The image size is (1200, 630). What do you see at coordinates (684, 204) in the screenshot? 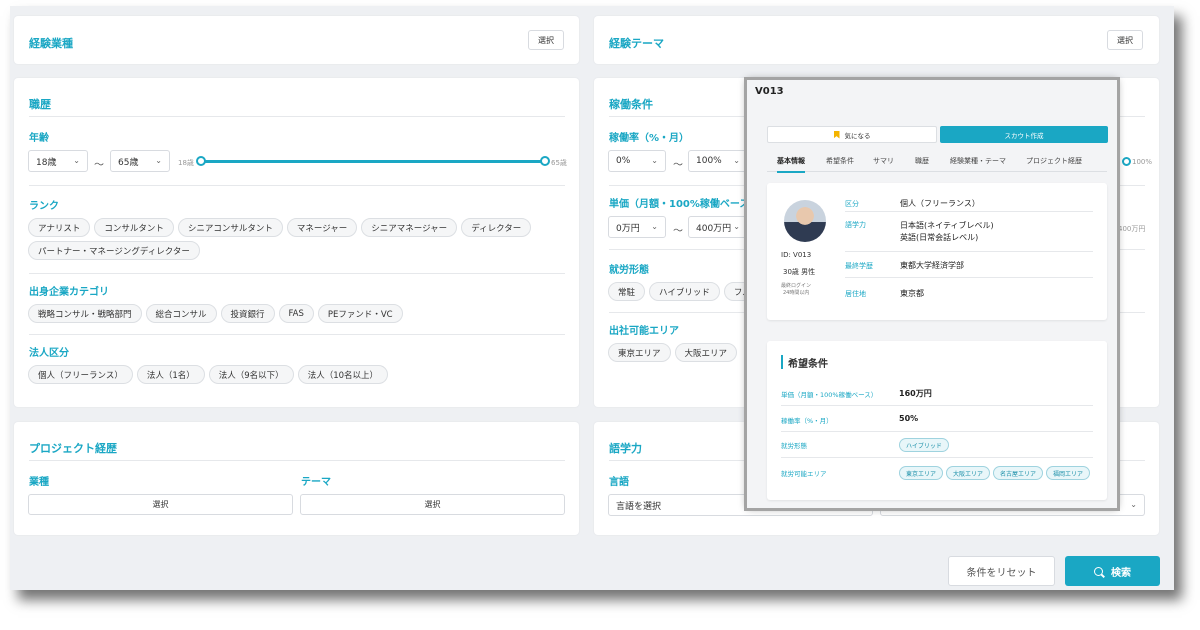
I see `price-label: 単価（月額・100%稼働ベース）` at bounding box center [684, 204].